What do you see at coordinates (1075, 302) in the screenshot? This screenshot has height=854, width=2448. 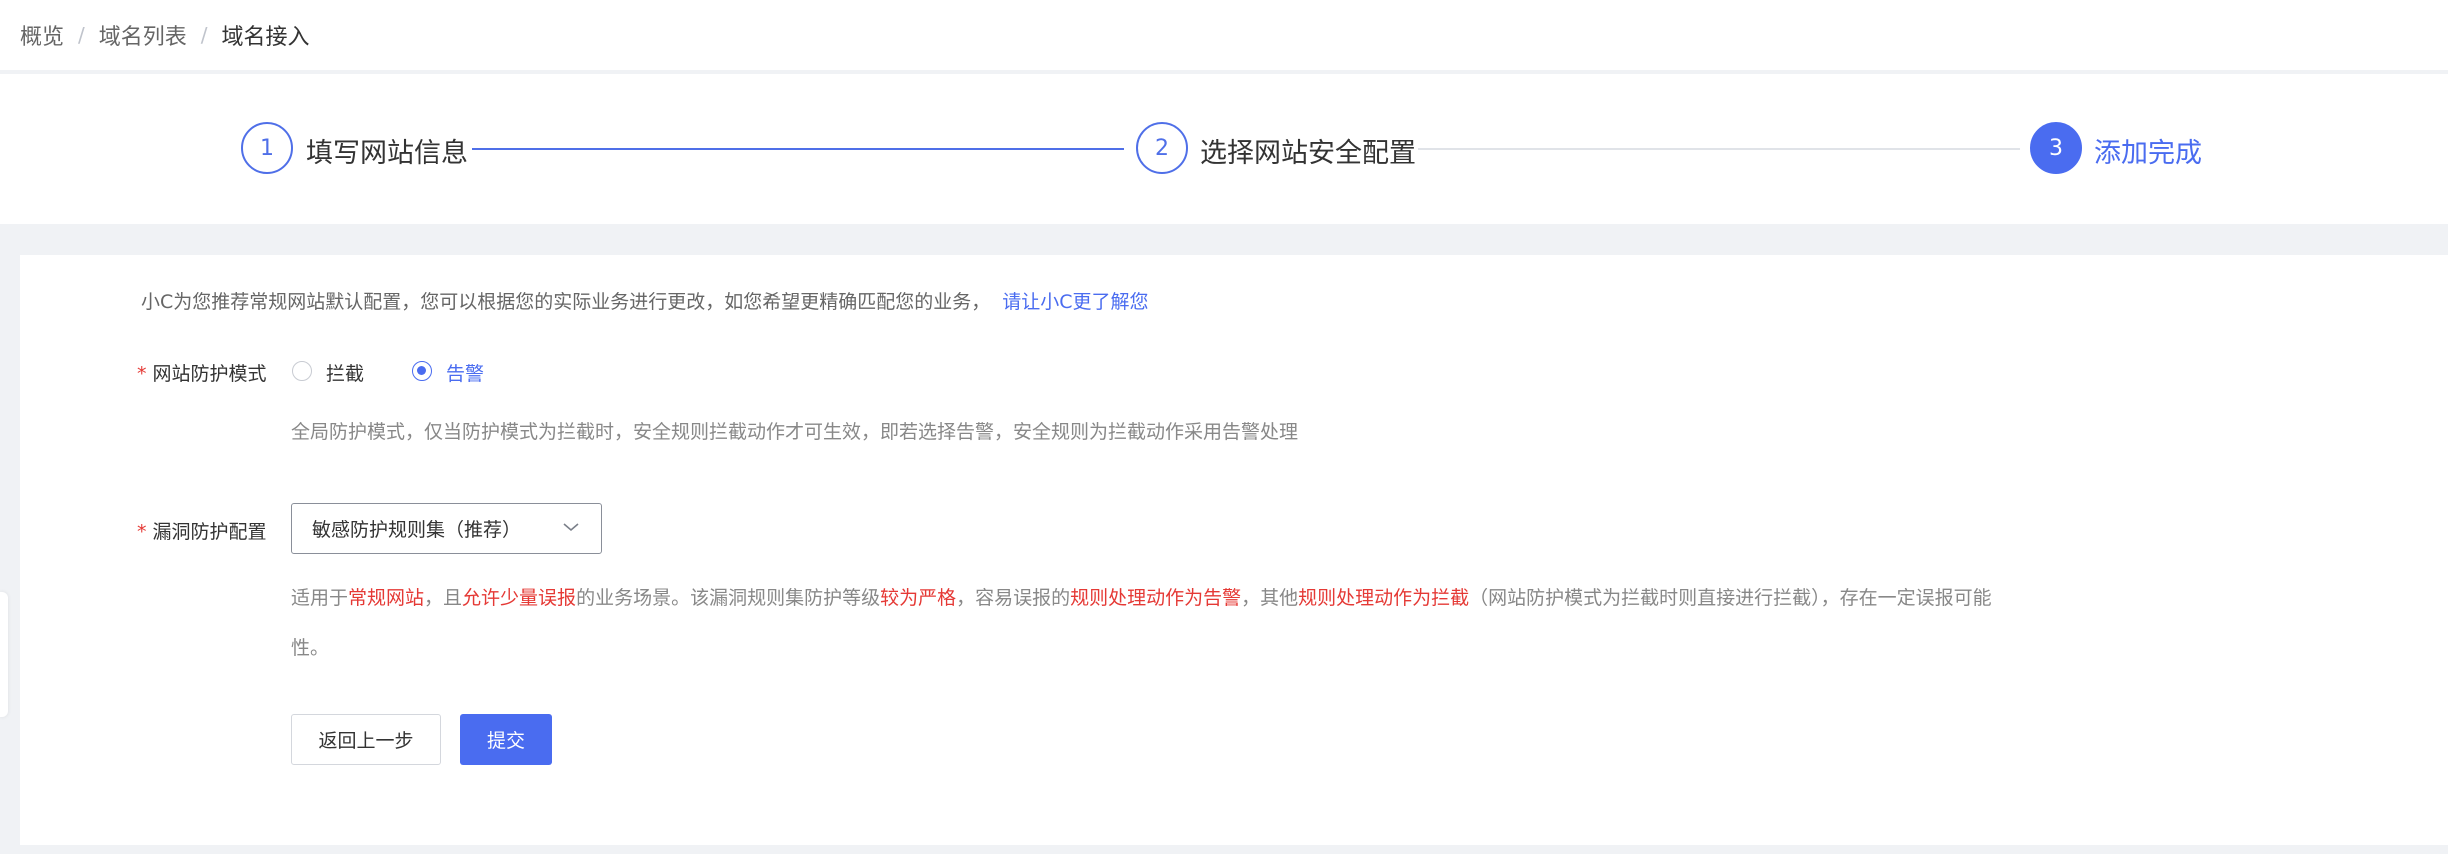 I see `learn-more-link: 请让小C更了解您` at bounding box center [1075, 302].